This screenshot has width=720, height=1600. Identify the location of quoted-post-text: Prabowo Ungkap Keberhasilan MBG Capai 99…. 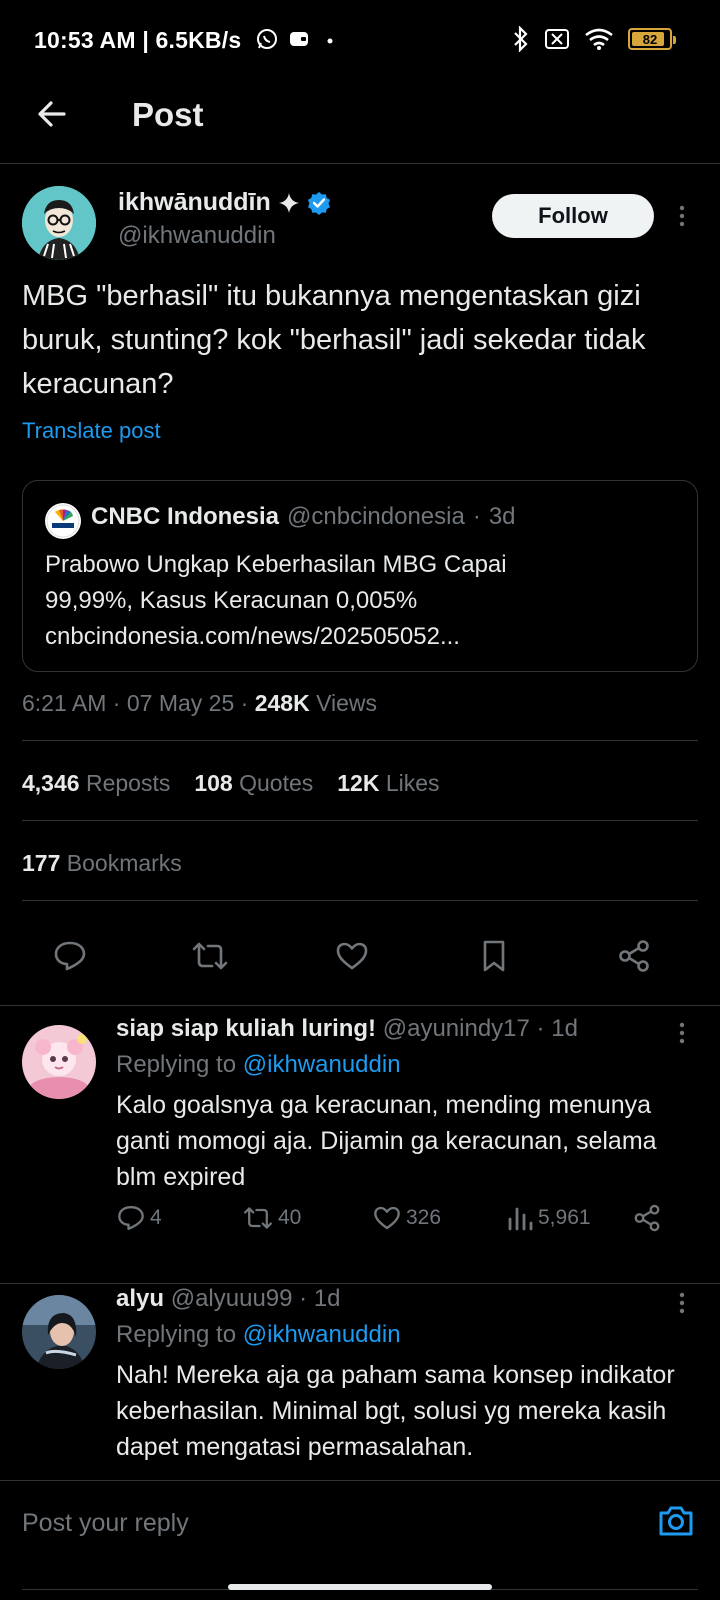
(365, 601).